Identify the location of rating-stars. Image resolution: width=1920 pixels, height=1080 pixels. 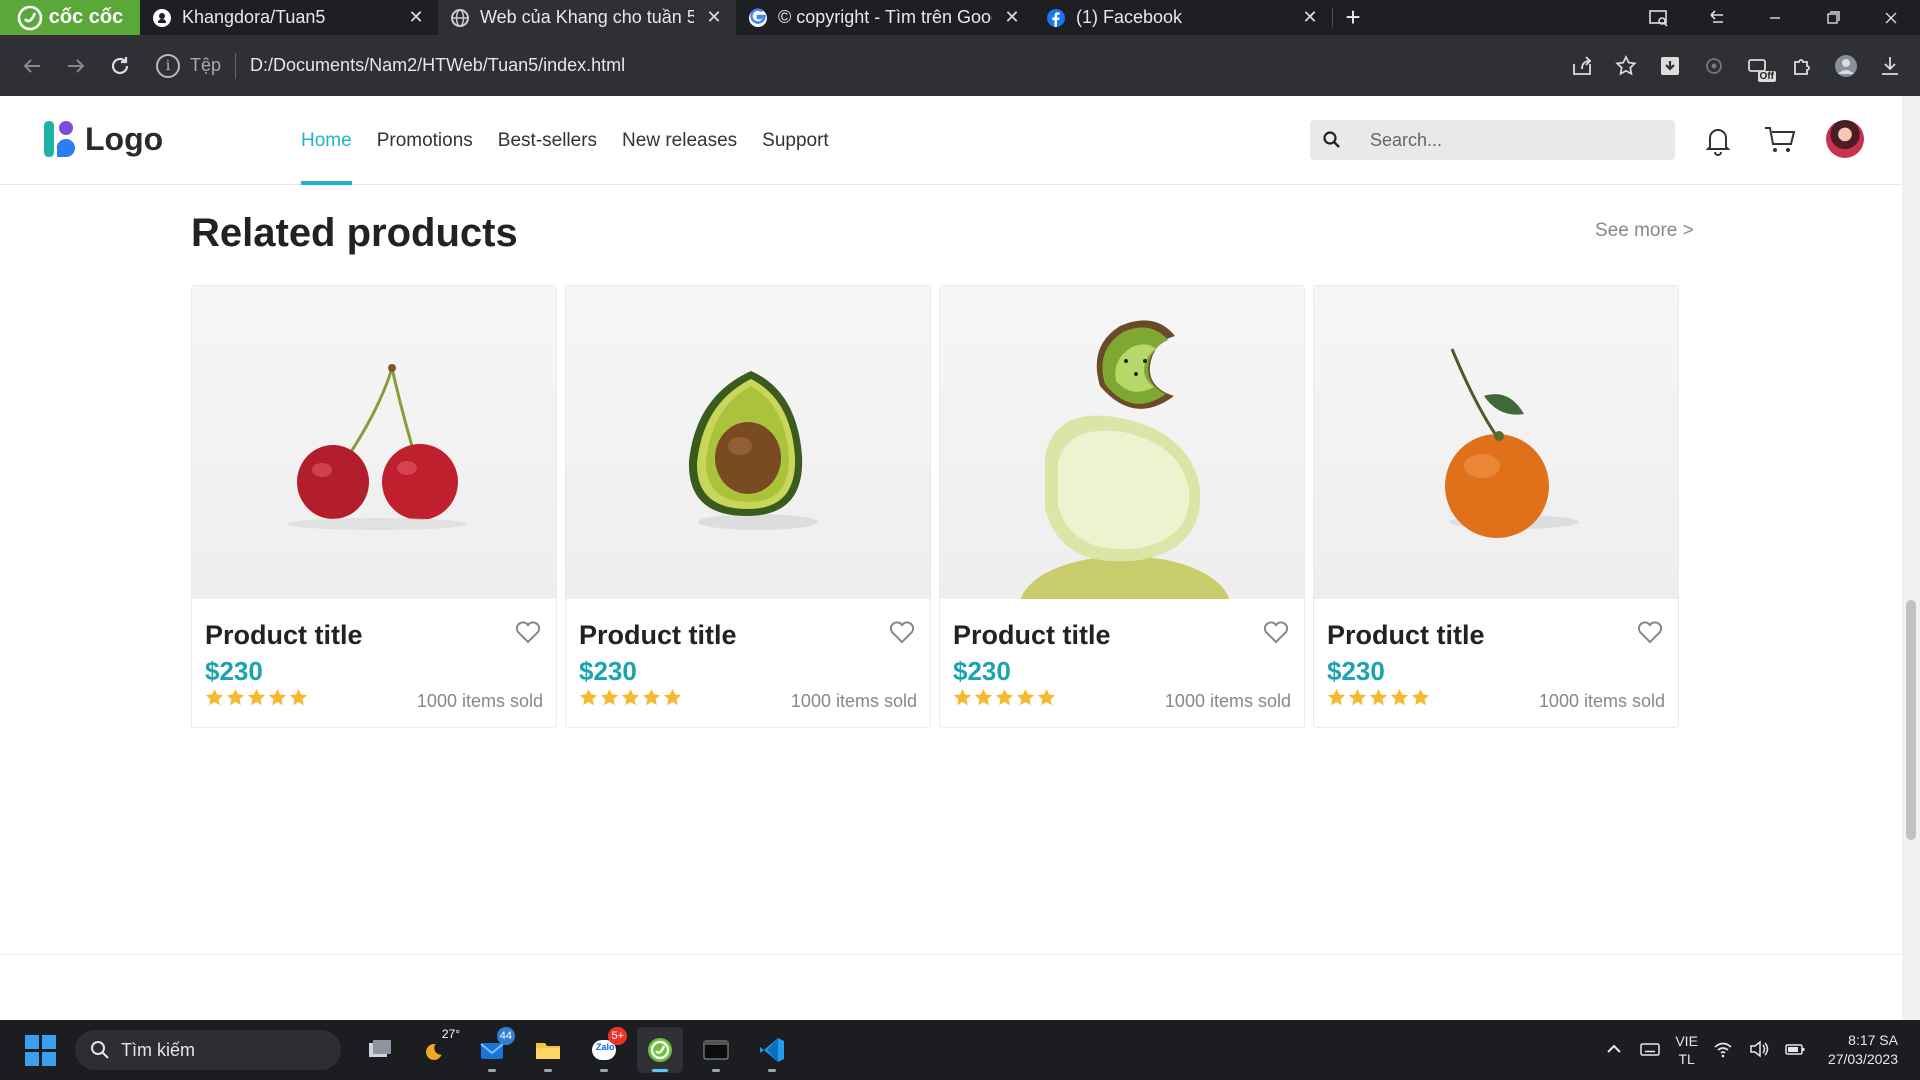
(1378, 697).